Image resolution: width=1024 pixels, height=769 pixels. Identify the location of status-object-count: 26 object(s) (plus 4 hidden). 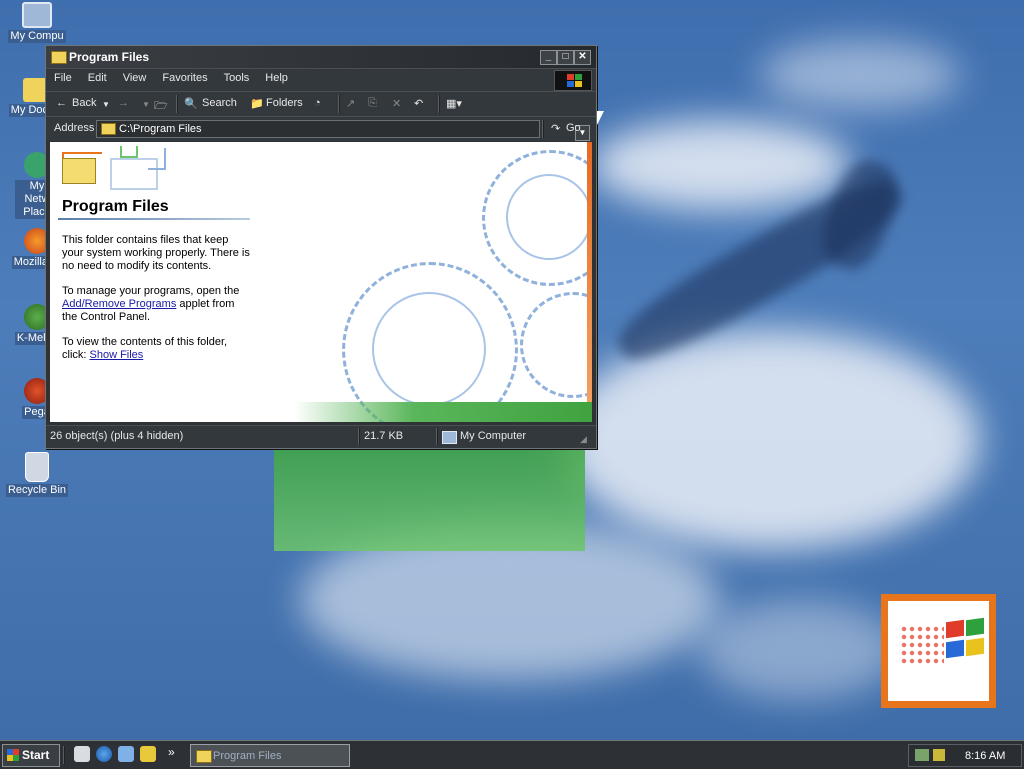
(117, 436).